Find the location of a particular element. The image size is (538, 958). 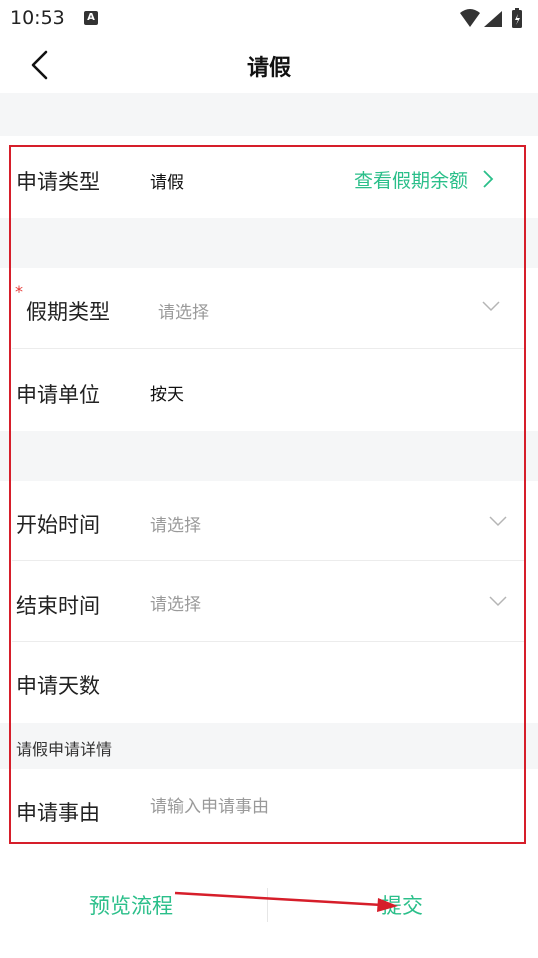

page-title: 请假 is located at coordinates (268, 68).